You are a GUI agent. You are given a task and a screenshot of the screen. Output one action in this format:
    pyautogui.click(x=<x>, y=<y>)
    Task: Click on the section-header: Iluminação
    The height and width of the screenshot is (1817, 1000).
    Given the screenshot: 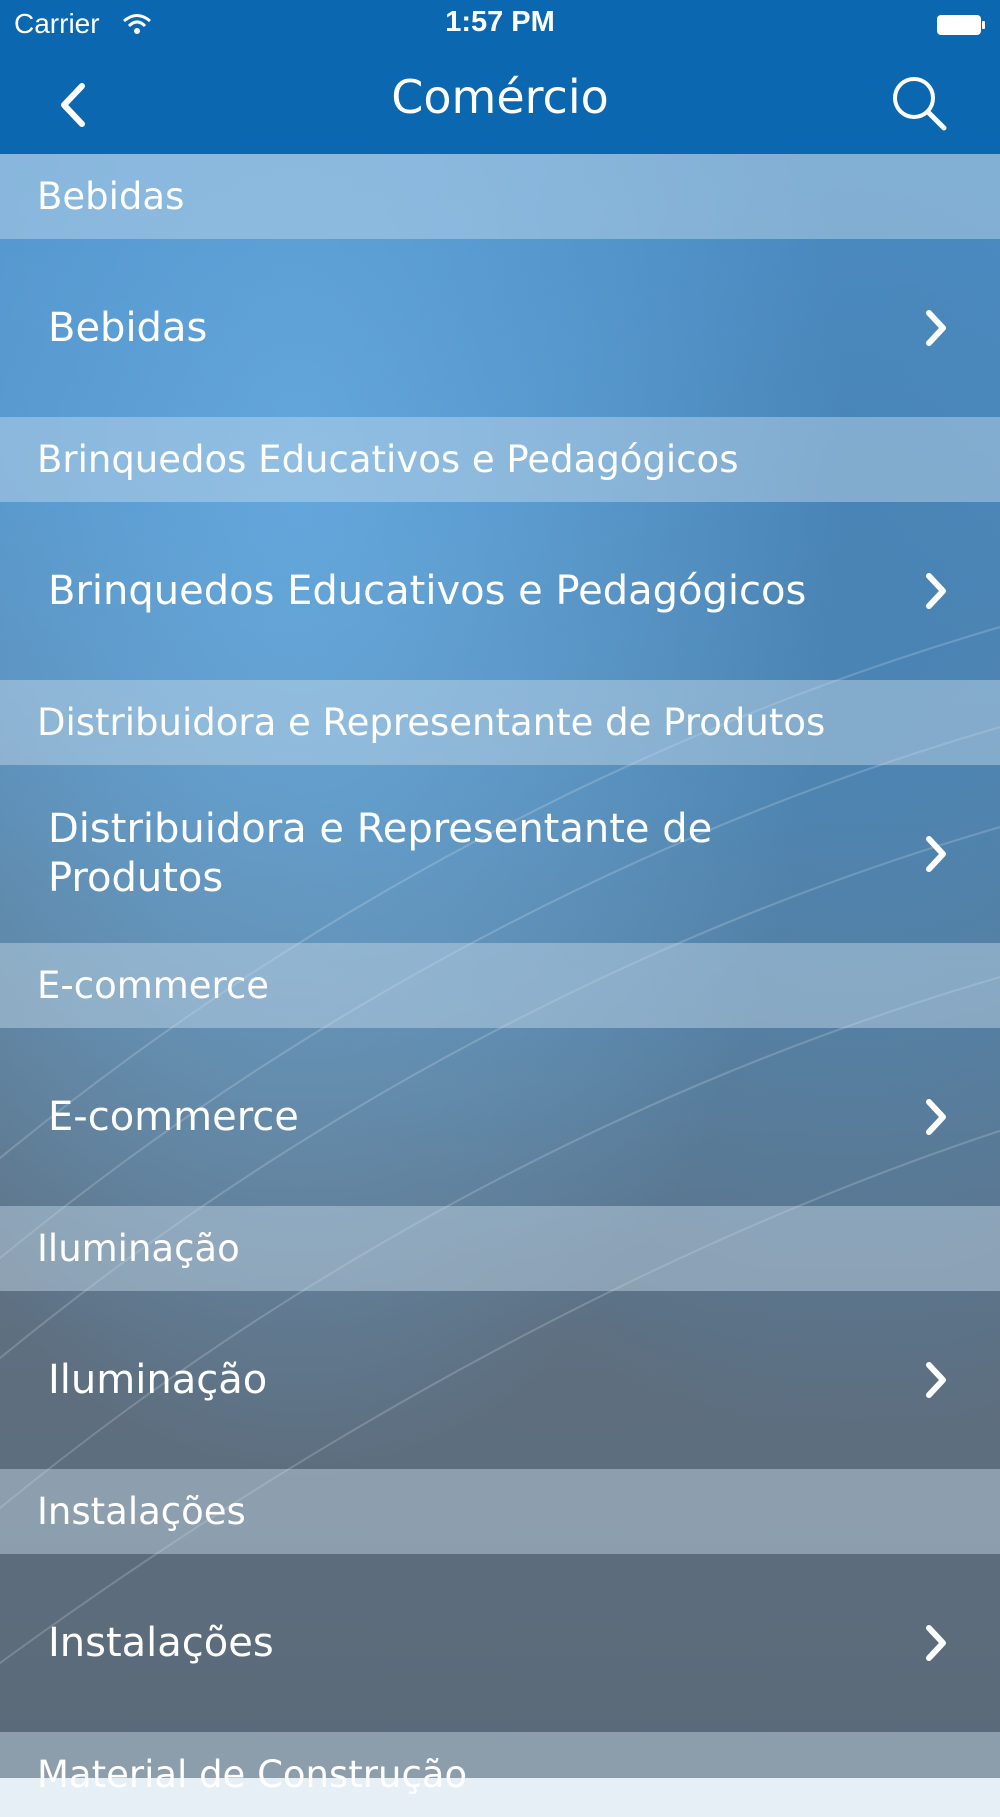 What is the action you would take?
    pyautogui.click(x=500, y=1248)
    